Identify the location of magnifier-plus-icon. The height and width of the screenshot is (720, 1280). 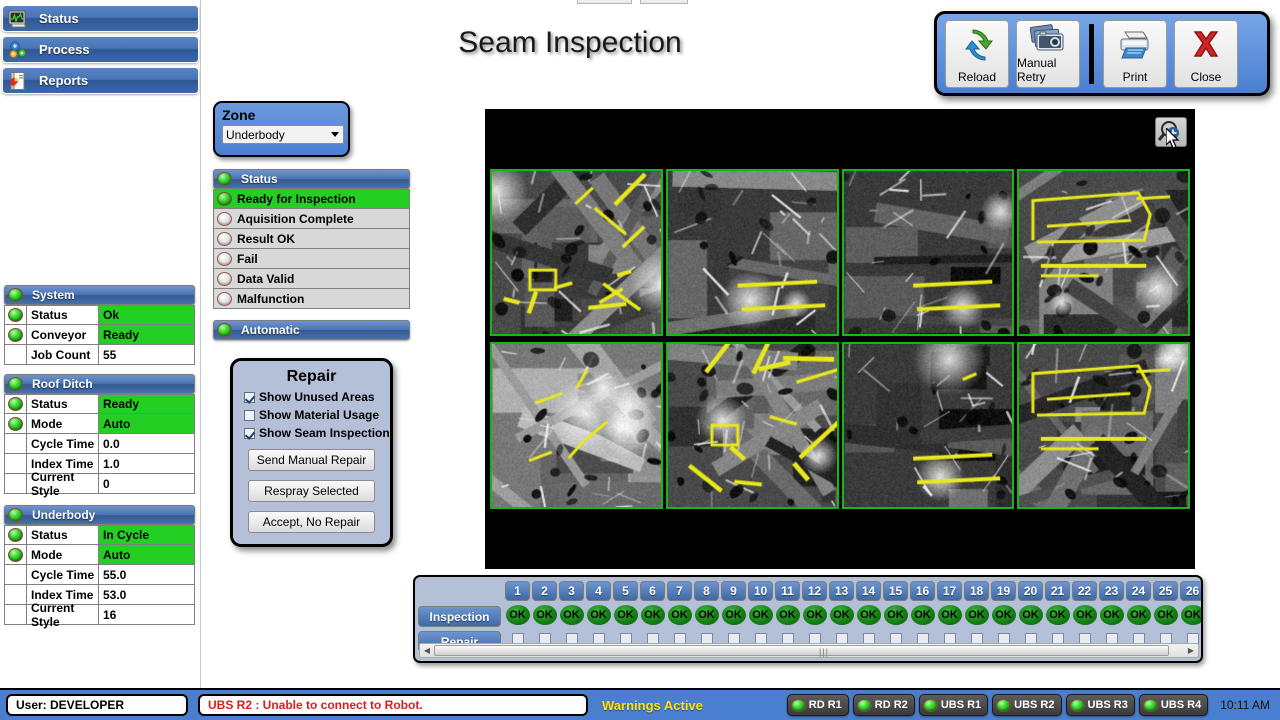
(1171, 132).